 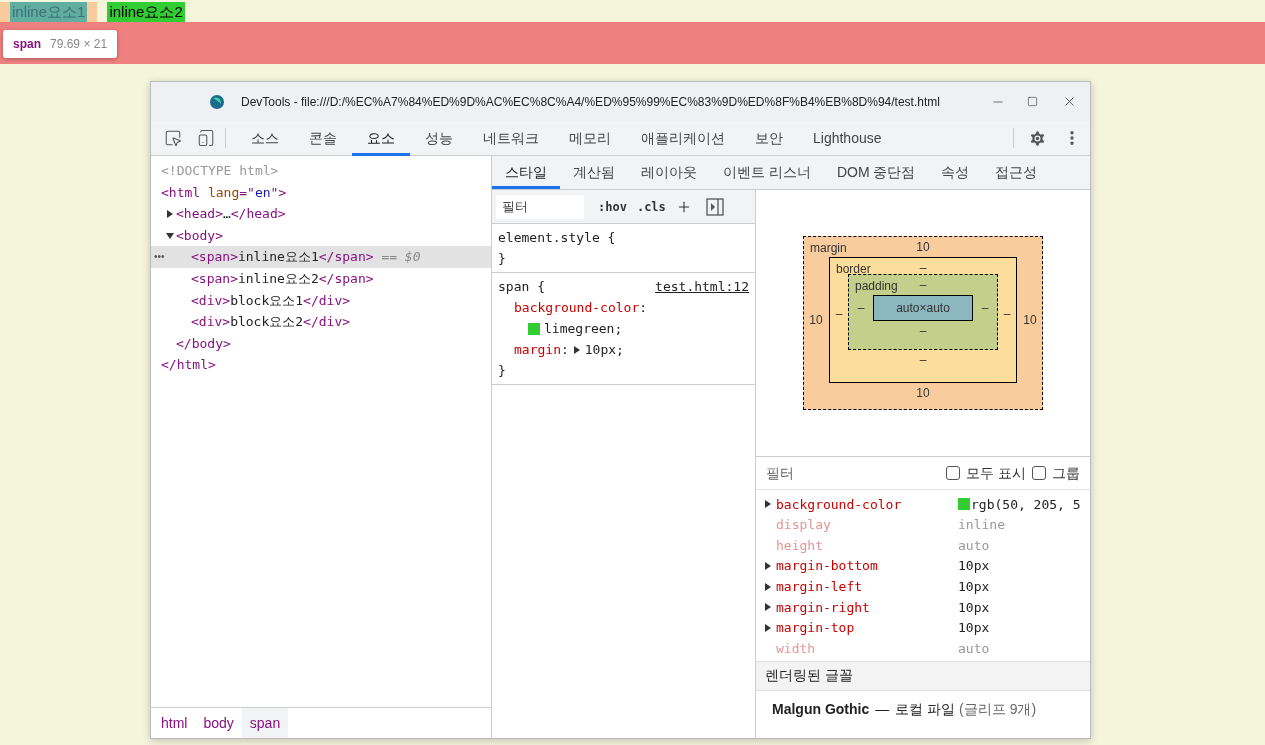 What do you see at coordinates (1032, 101) in the screenshot?
I see `maximize-icon` at bounding box center [1032, 101].